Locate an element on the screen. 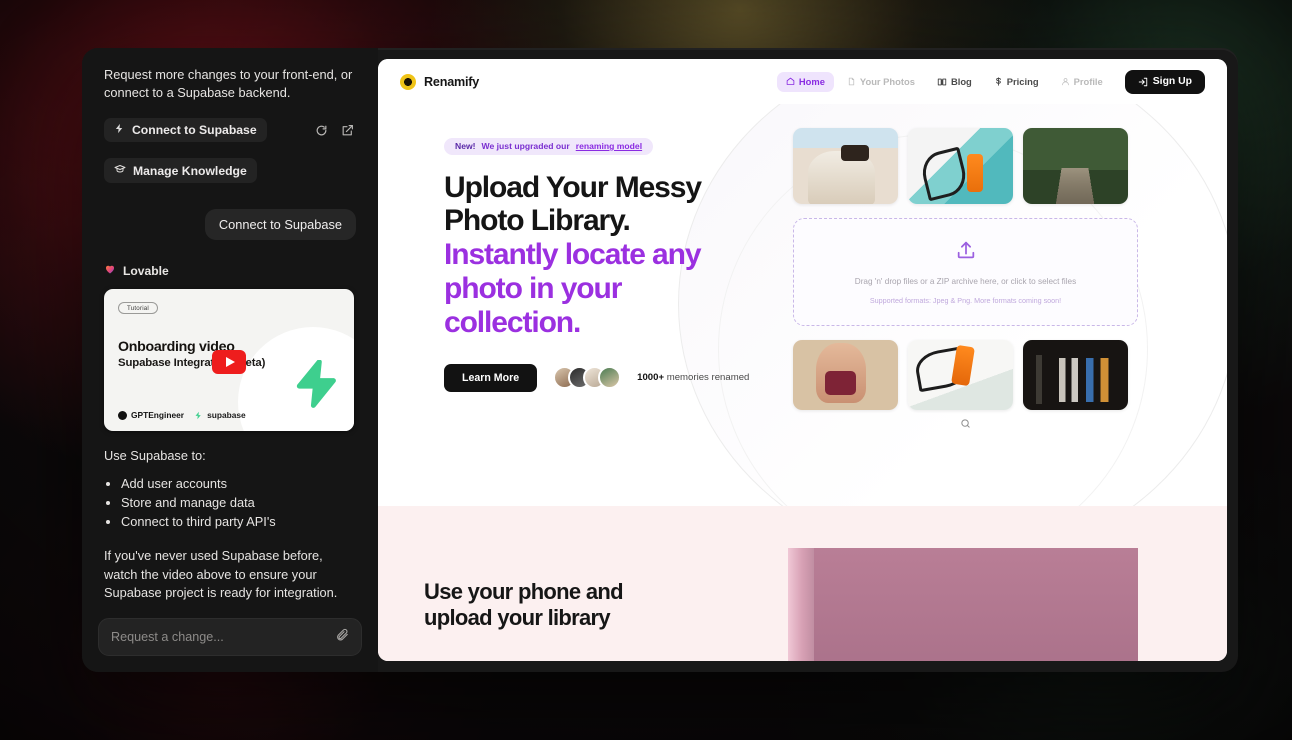 The image size is (1292, 740). connect-supabase-row: Connect to Supabase is located at coordinates (230, 130).